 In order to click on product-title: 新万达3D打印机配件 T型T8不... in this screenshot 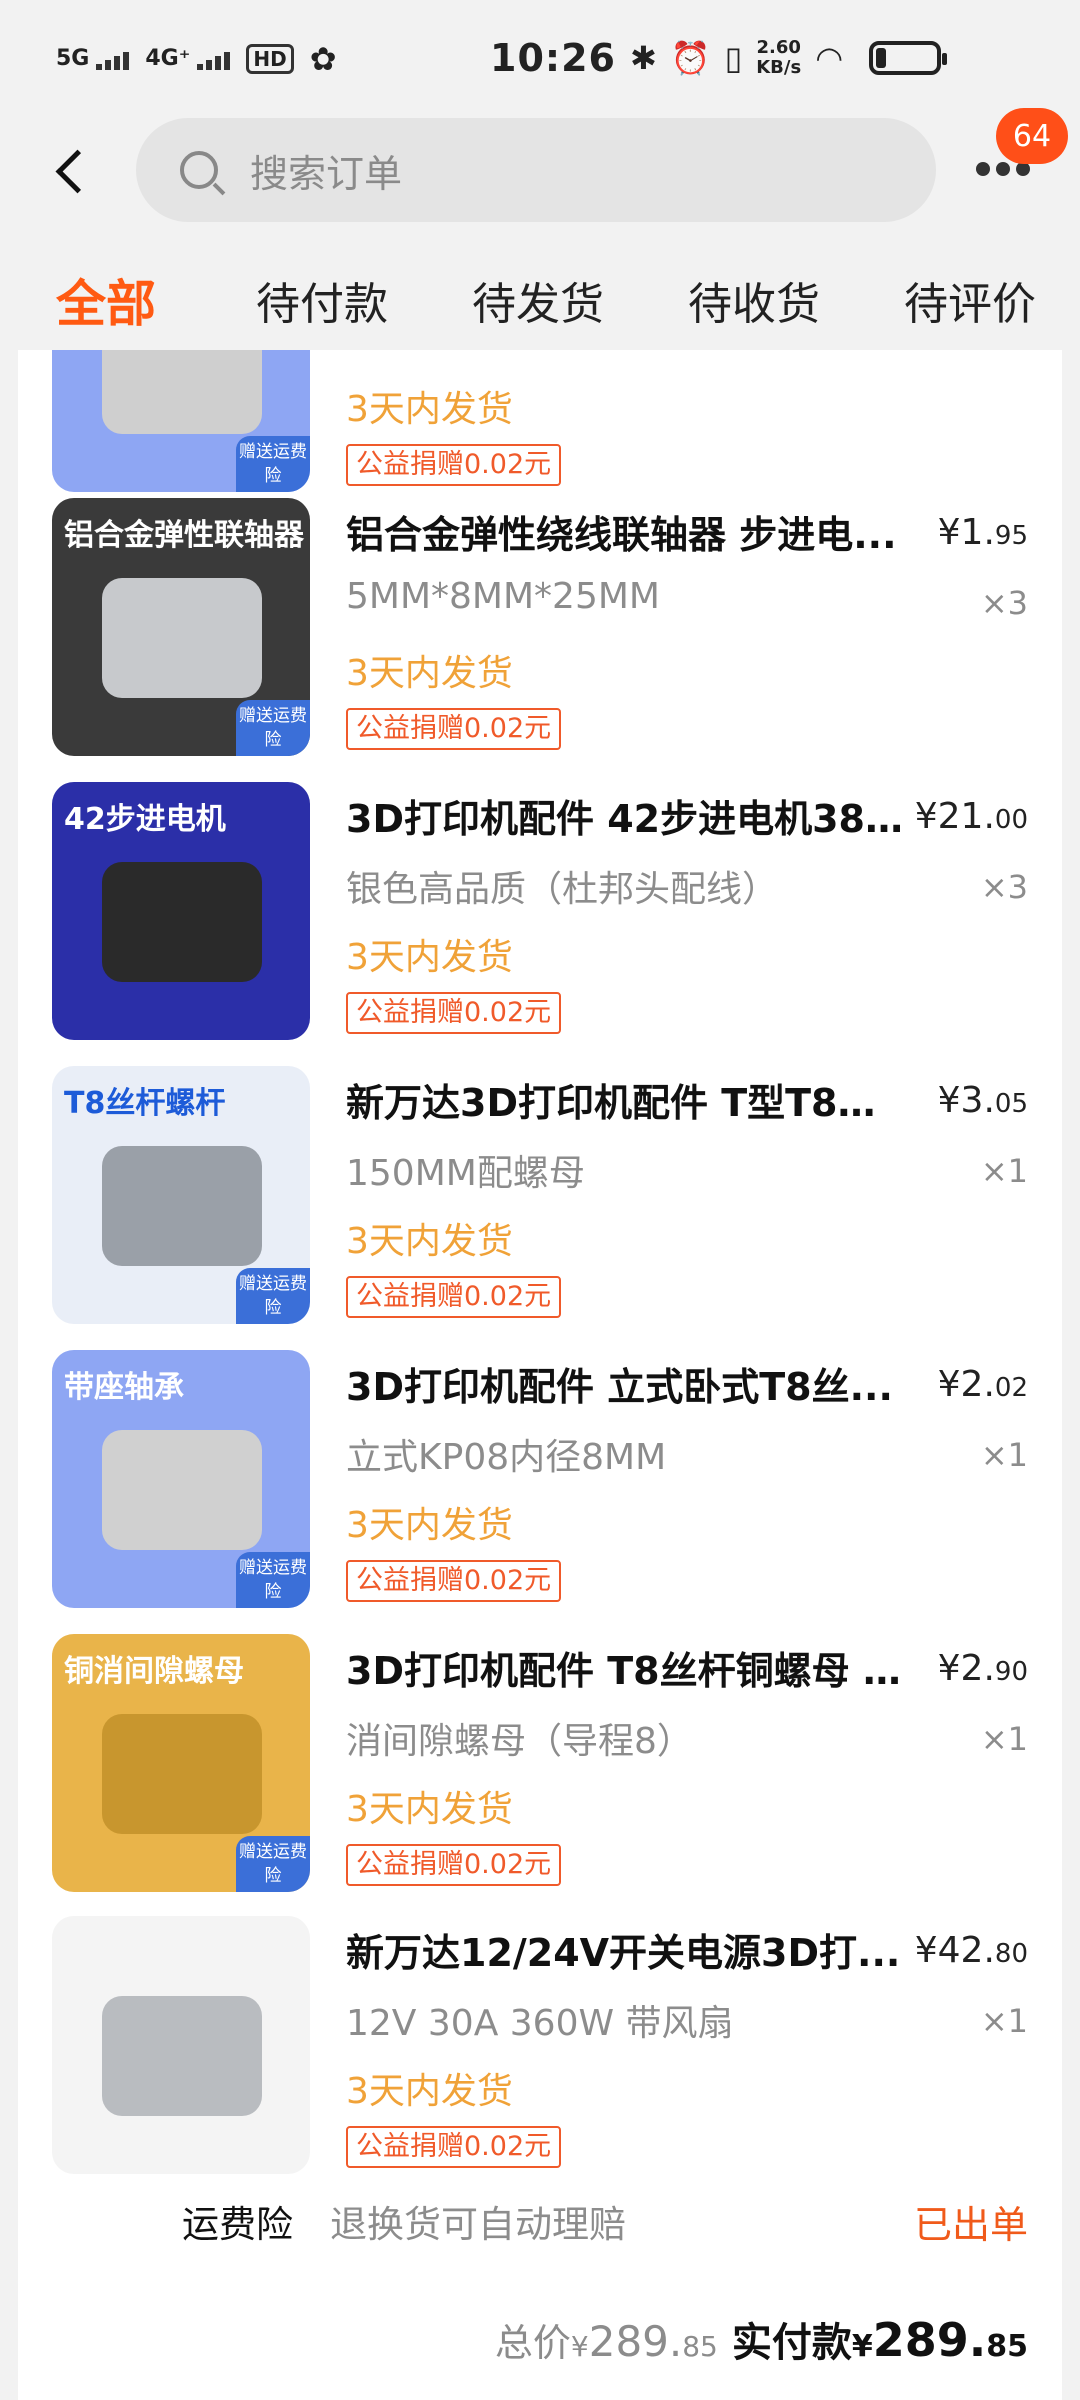, I will do `click(626, 1099)`.